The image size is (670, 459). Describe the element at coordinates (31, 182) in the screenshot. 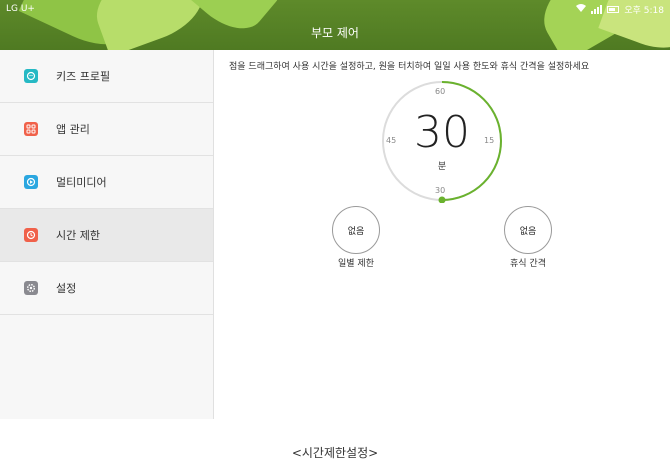

I see `multimedia-icon` at that location.